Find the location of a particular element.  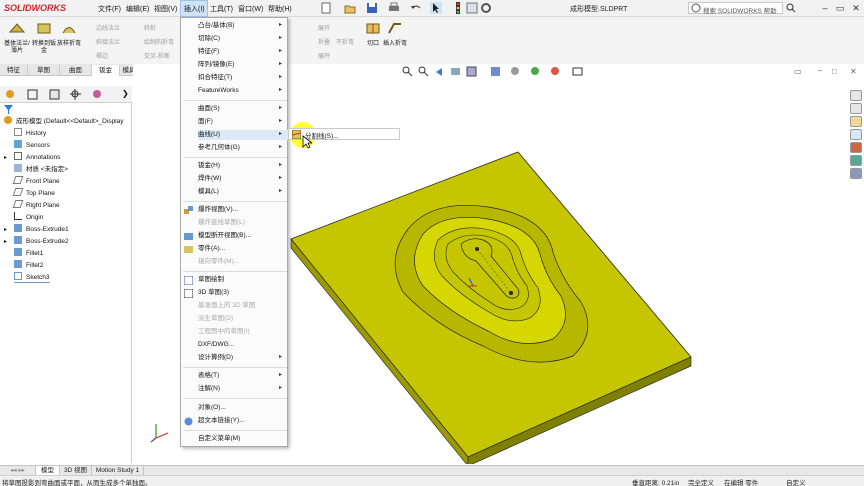

menu-item-annotations: 注解(N) is located at coordinates (209, 389).